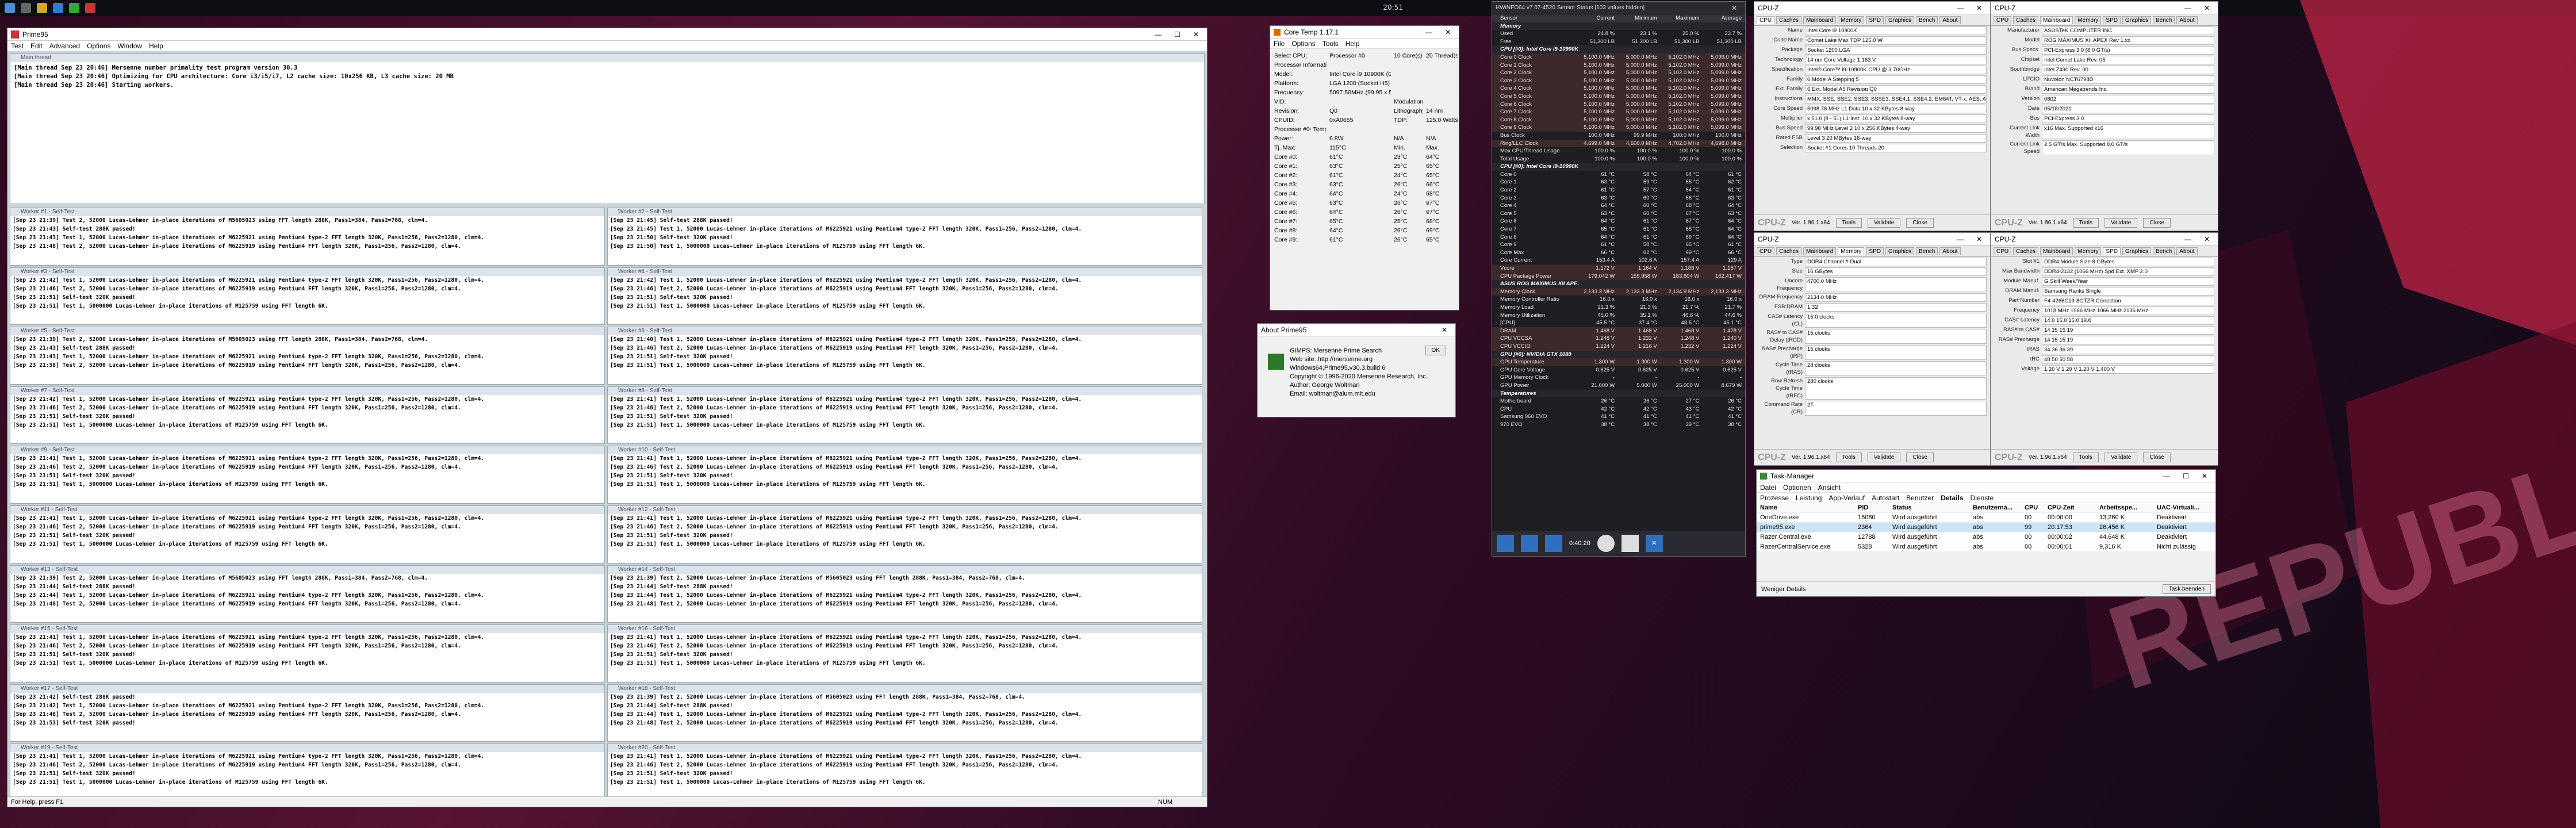 The width and height of the screenshot is (2576, 828). I want to click on tab-prozesse: Prozesse, so click(1774, 498).